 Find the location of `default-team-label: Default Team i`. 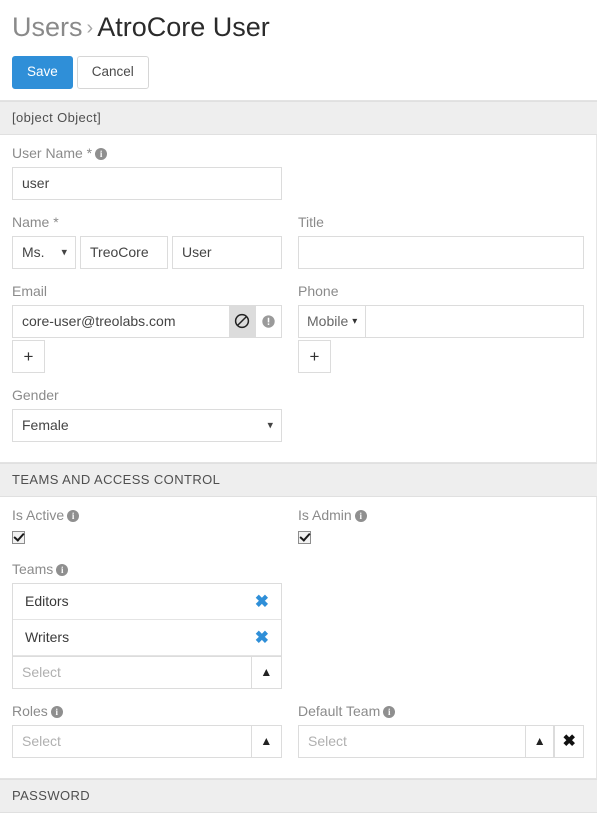

default-team-label: Default Team i is located at coordinates (441, 711).